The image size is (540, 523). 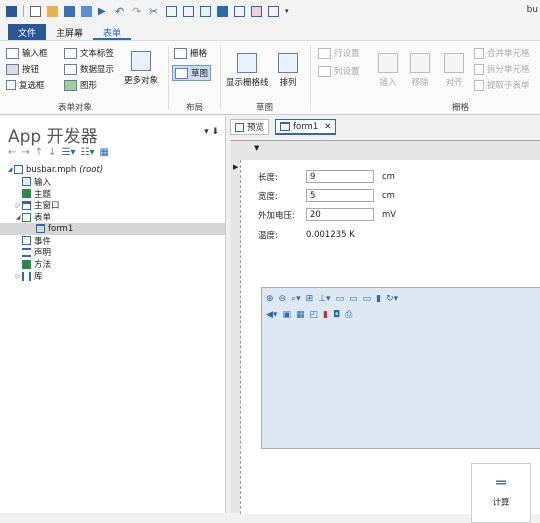 I want to click on expand-icon: ▦, so click(x=104, y=152).